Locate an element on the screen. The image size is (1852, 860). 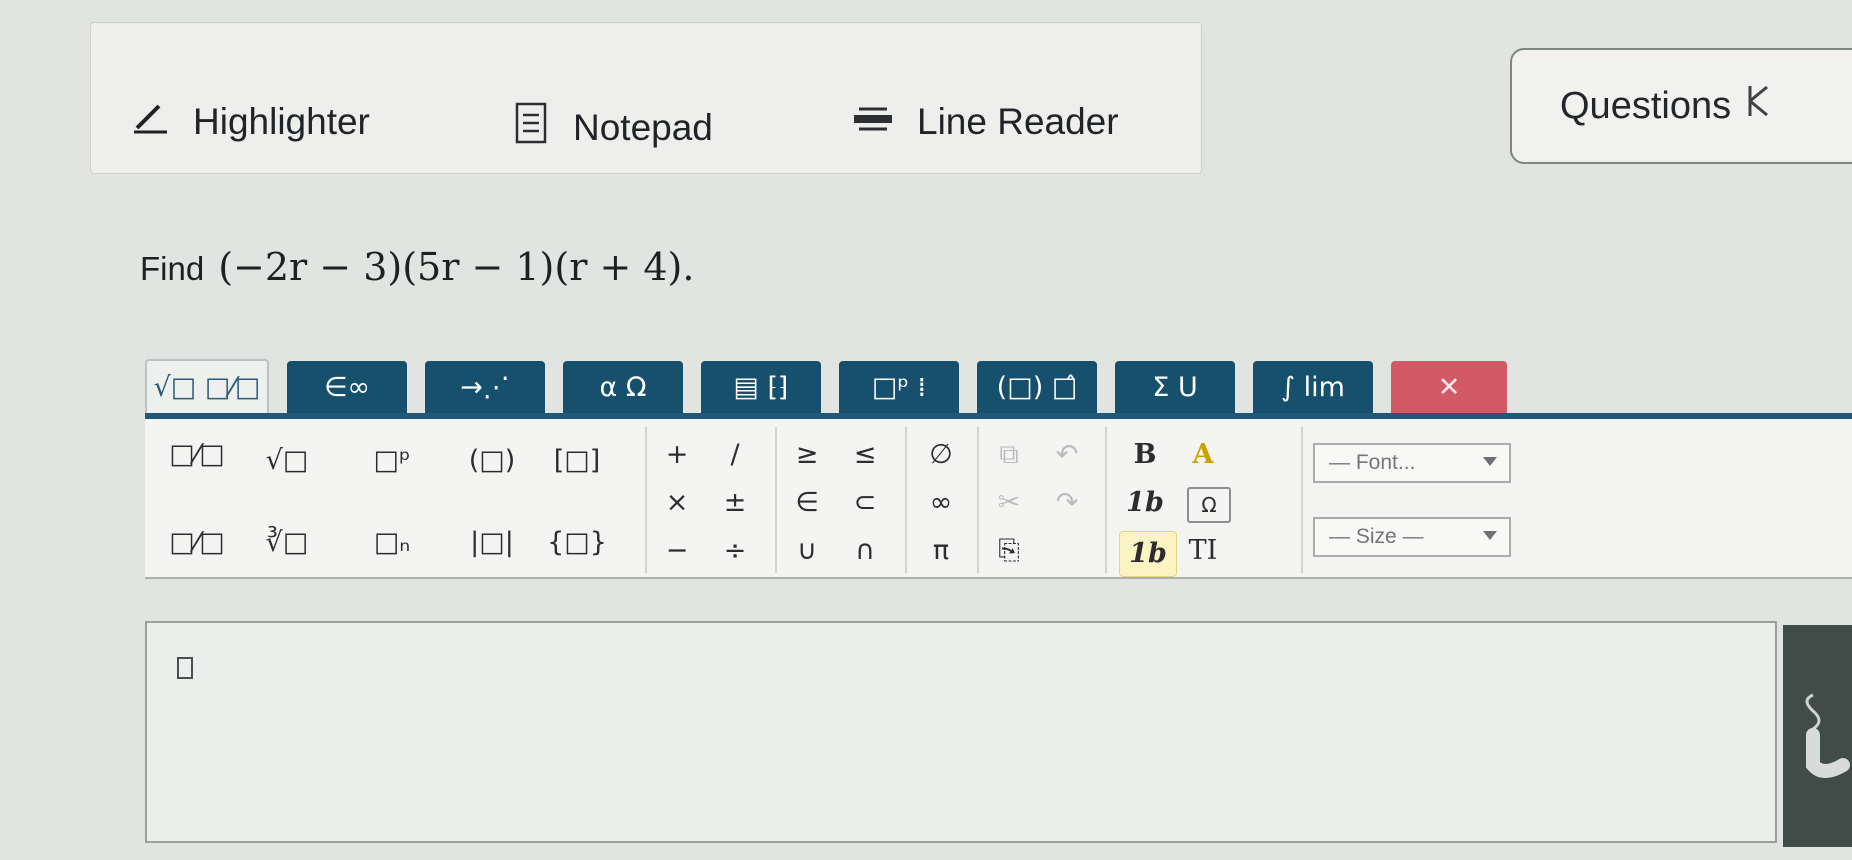
palette-group-edit: ⧉ ↶ ✂ ↷ ⎘ is located at coordinates (1042, 500).